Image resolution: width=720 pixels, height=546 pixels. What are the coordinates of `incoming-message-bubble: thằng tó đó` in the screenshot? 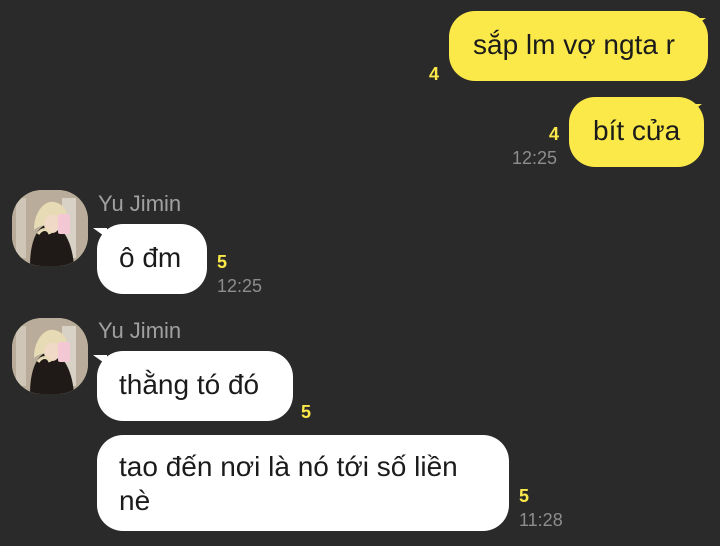 It's located at (195, 386).